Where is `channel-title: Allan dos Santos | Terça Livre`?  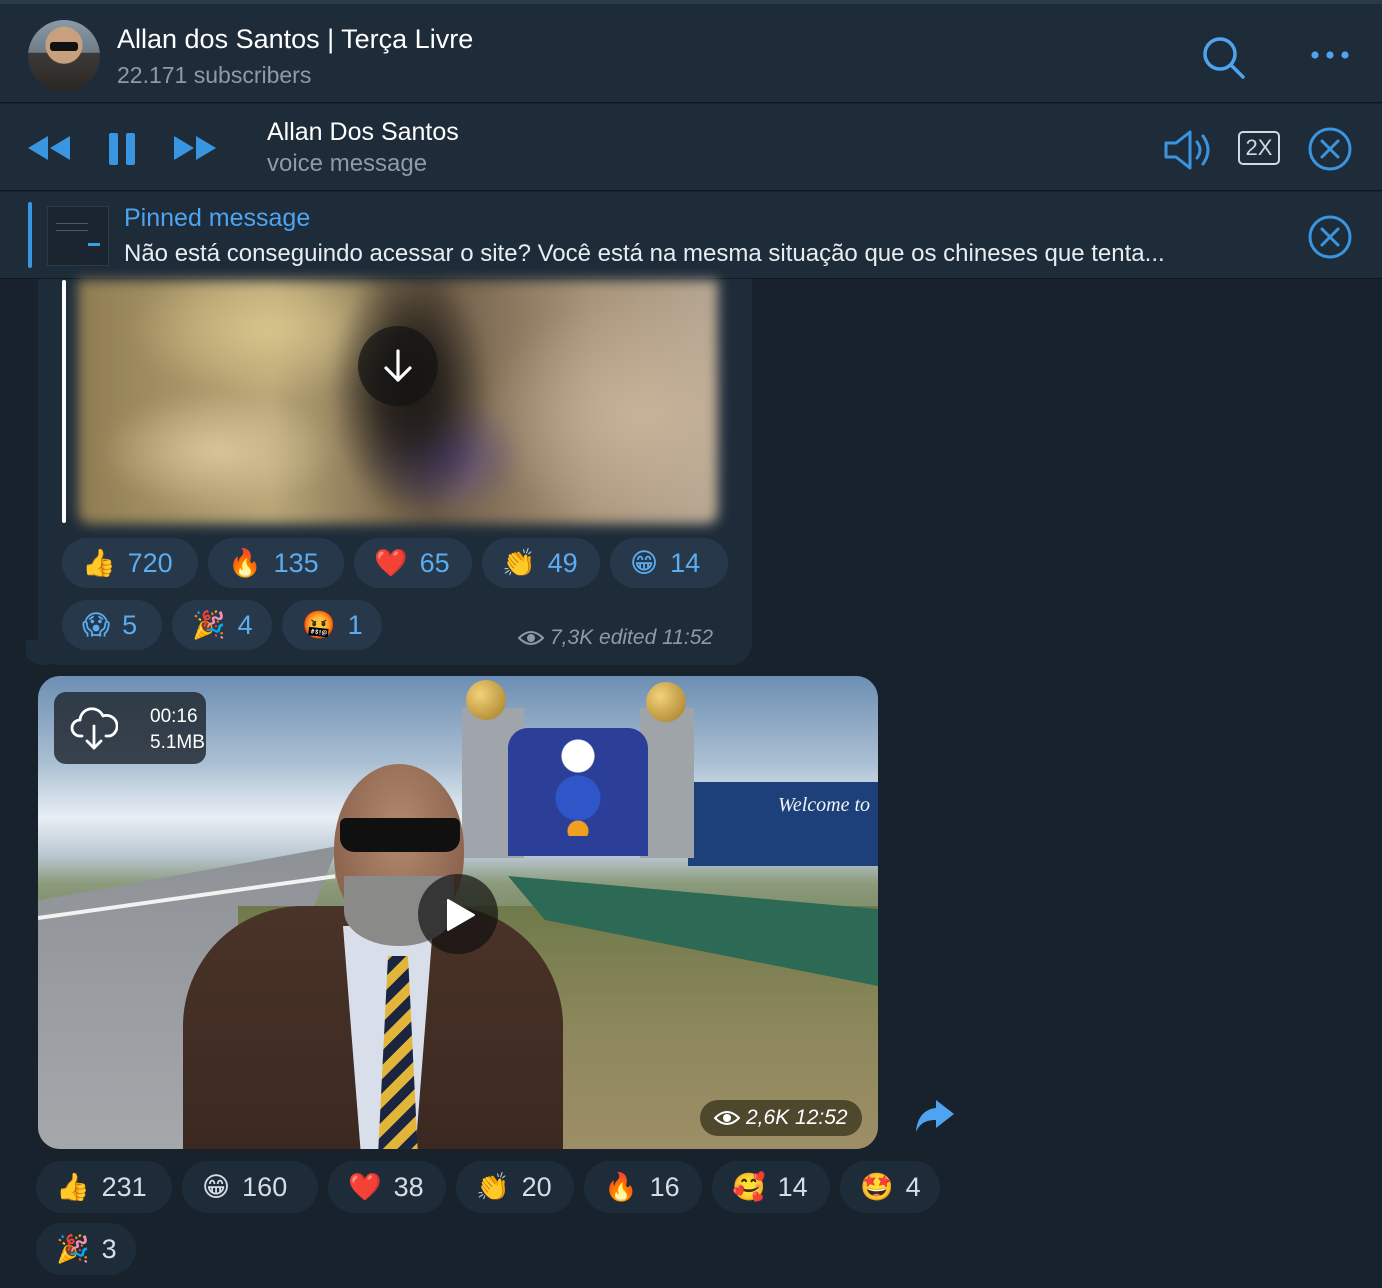
channel-title: Allan dos Santos | Terça Livre is located at coordinates (295, 39).